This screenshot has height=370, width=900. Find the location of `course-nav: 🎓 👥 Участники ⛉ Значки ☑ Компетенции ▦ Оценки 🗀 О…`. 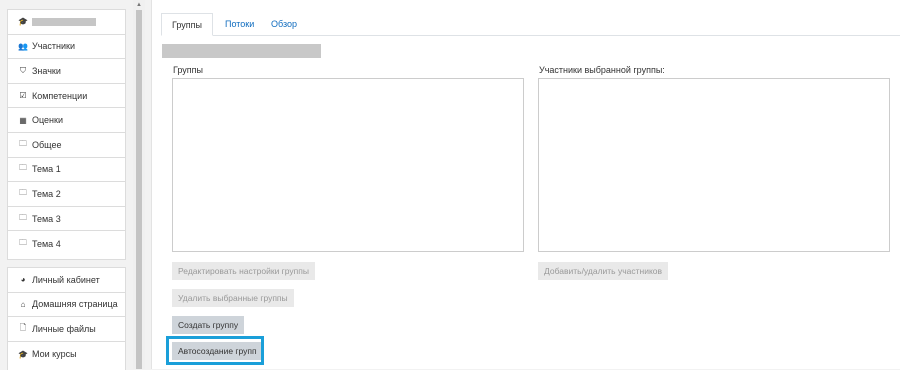

course-nav: 🎓 👥 Участники ⛉ Значки ☑ Компетенции ▦ Оценки 🗀 О… is located at coordinates (66, 134).